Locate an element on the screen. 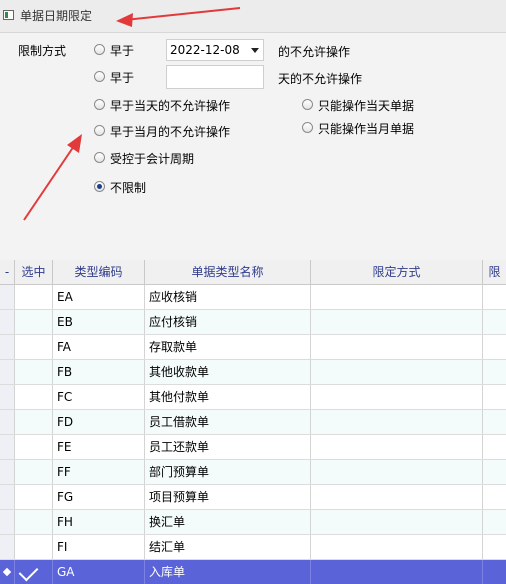  table-row: FF 部门预算单 is located at coordinates (253, 472).